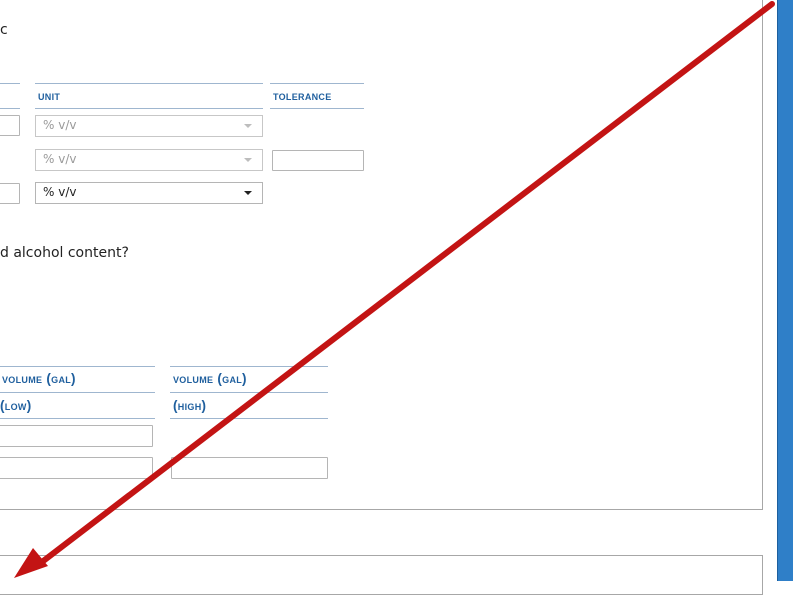 This screenshot has height=595, width=793. I want to click on intro-text: c, so click(4, 30).